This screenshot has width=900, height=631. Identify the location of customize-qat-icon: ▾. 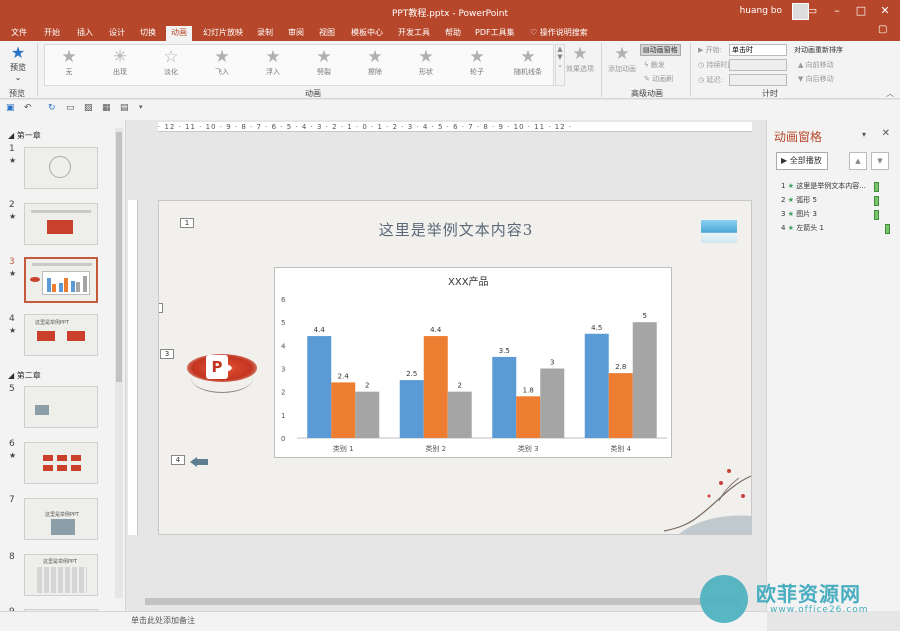
(141, 107).